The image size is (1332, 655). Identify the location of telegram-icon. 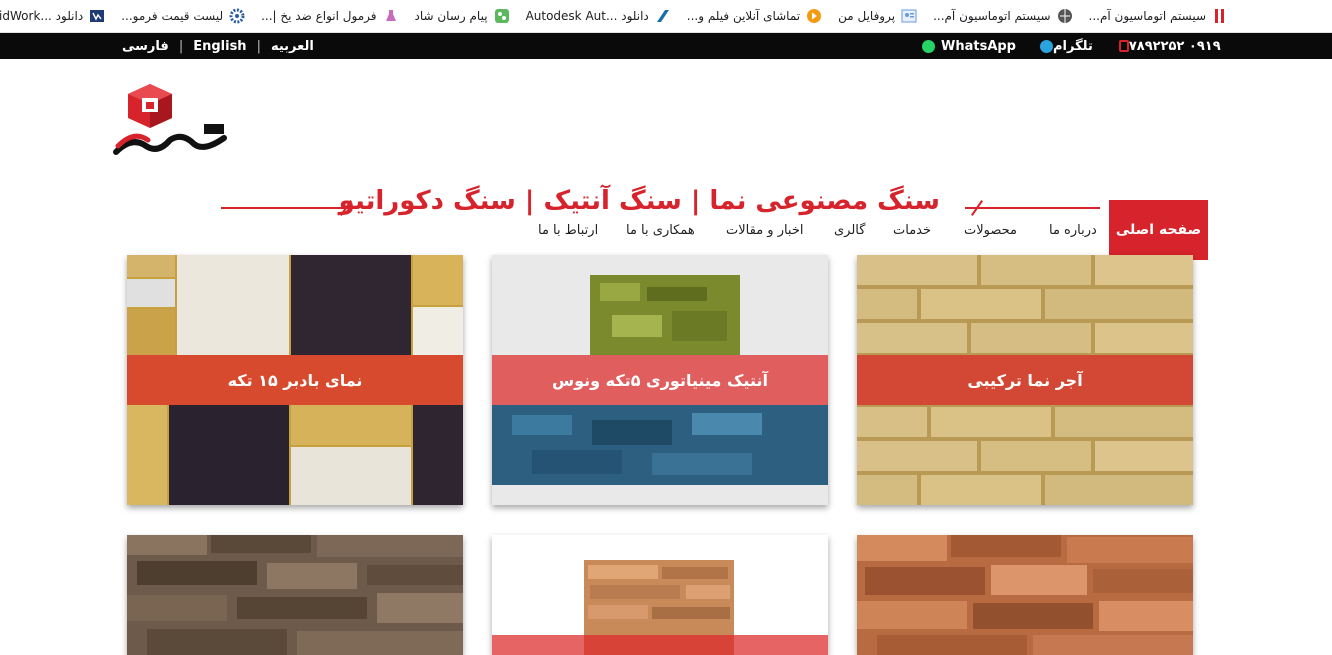
(1046, 46).